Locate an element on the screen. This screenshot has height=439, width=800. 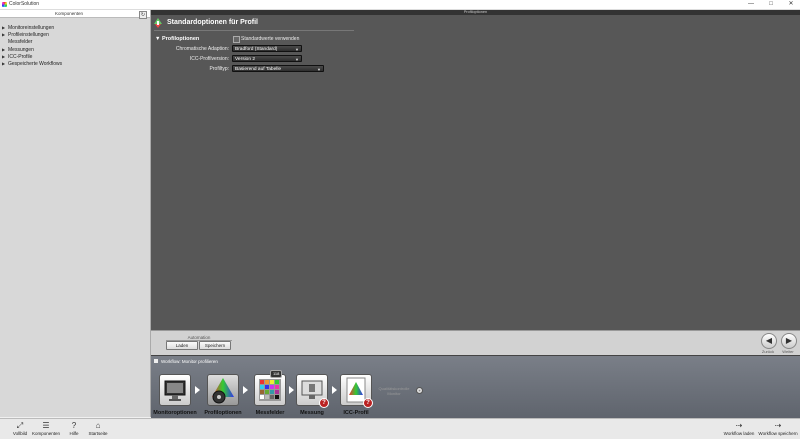
use-defaults-label: Standardwerte verwenden is located at coordinates (270, 39).